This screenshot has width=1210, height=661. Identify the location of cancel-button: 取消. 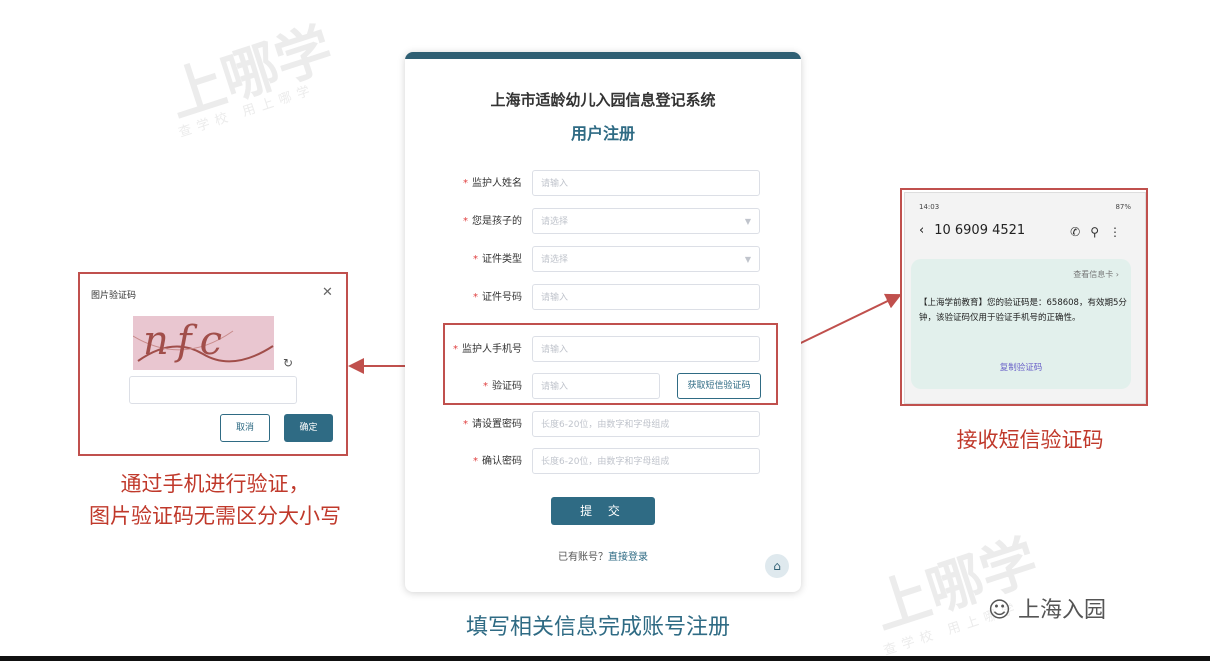
(245, 428).